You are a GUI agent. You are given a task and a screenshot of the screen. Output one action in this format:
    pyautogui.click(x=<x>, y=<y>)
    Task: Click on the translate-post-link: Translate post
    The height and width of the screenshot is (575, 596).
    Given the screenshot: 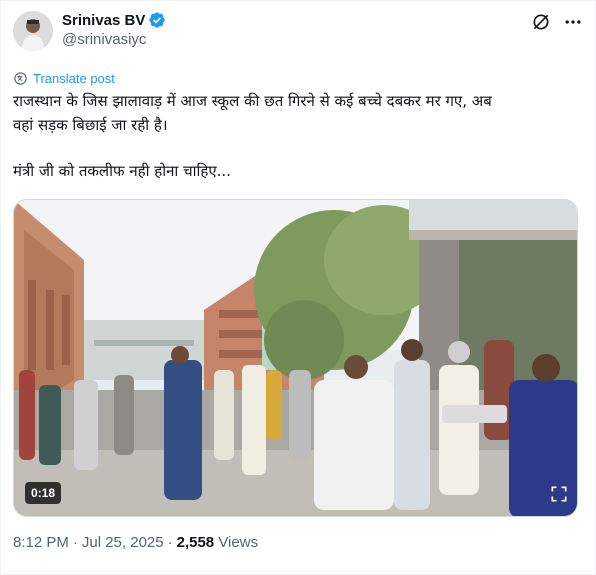 What is the action you would take?
    pyautogui.click(x=64, y=78)
    